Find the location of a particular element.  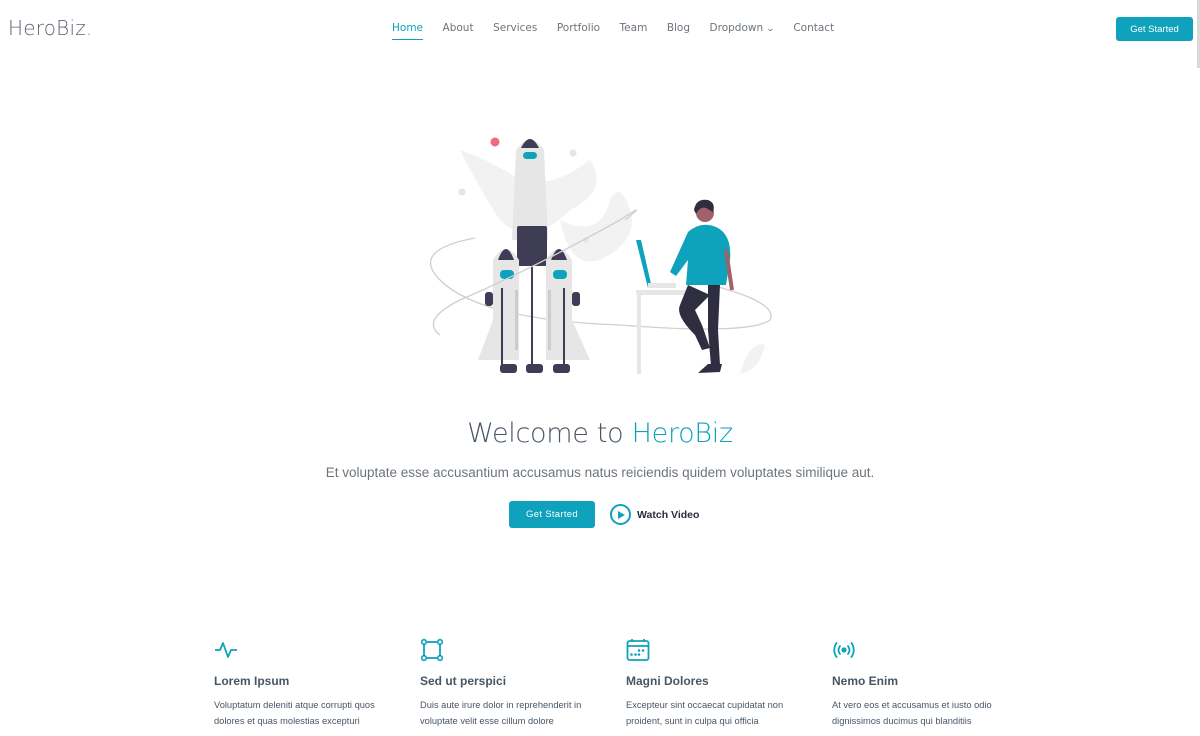

center-rocket-leg is located at coordinates (532, 316).